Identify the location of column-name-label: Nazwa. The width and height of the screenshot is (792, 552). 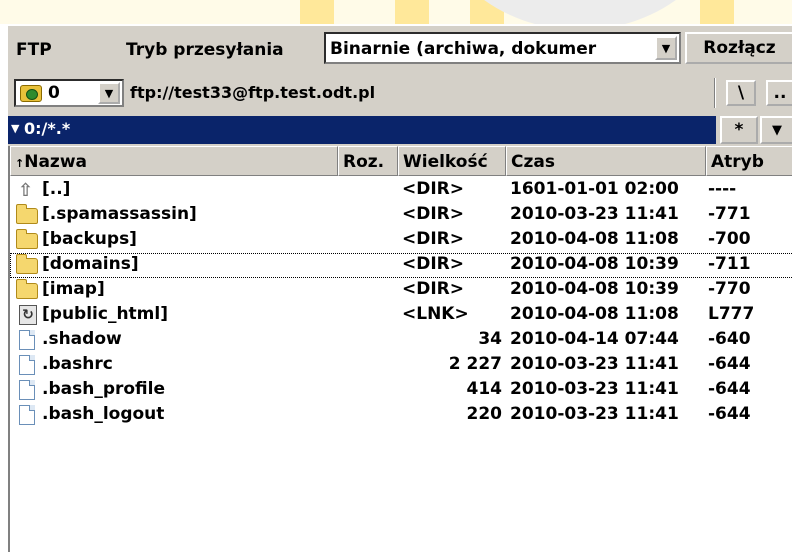
(55, 162).